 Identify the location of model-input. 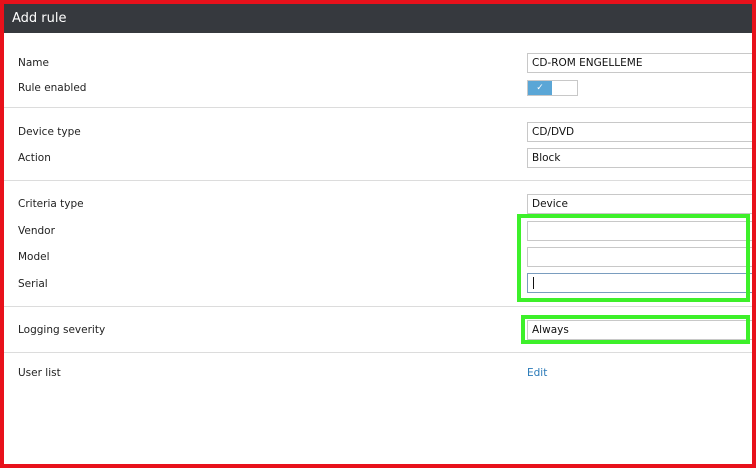
(641, 257).